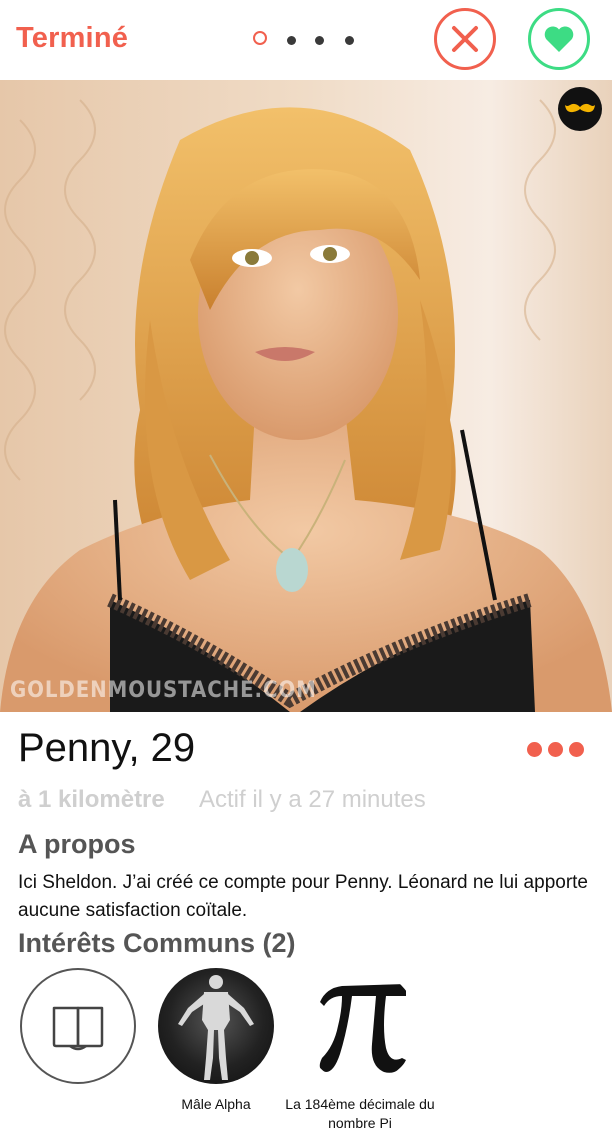 The width and height of the screenshot is (612, 1140). I want to click on moustache-icon, so click(580, 108).